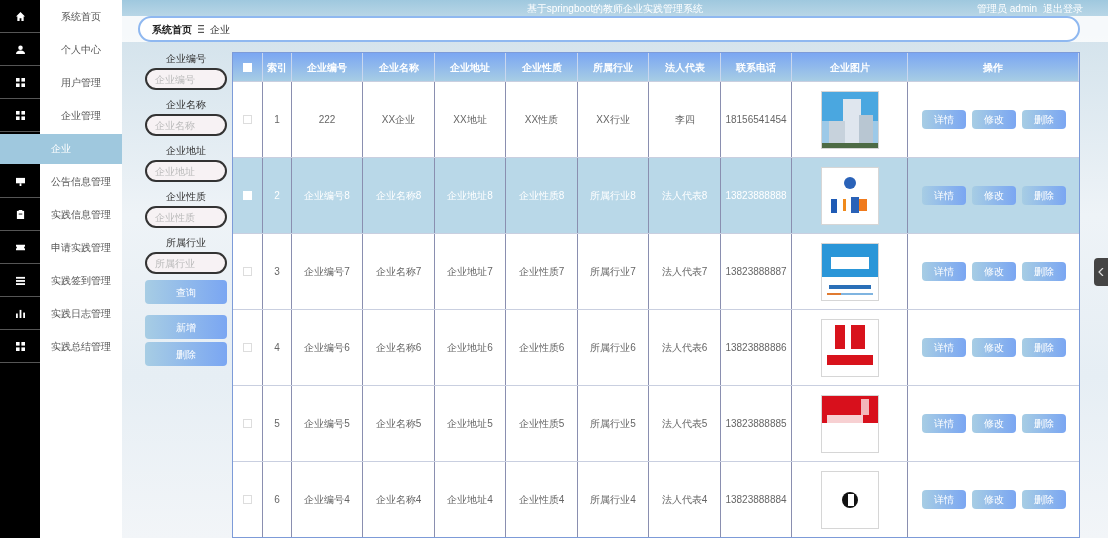 The width and height of the screenshot is (1108, 538). What do you see at coordinates (20, 181) in the screenshot?
I see `monitor-icon` at bounding box center [20, 181].